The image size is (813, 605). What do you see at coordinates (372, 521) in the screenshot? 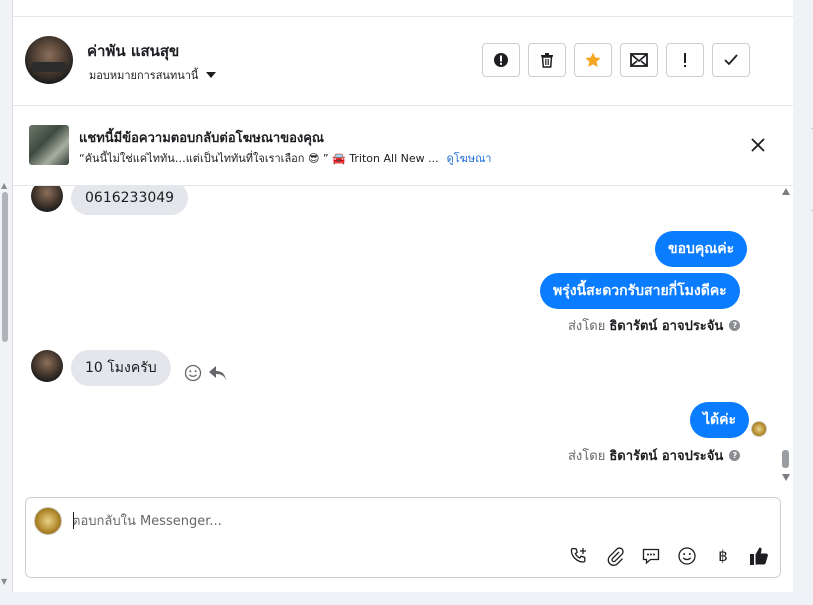
I see `reply-input` at bounding box center [372, 521].